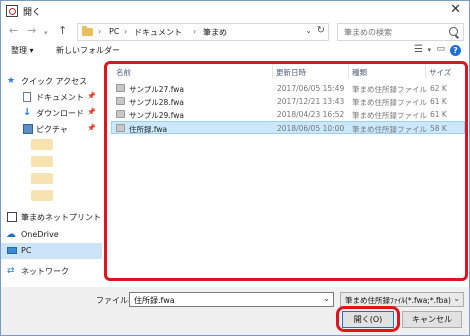 The height and width of the screenshot is (336, 470). I want to click on nav-item-quick-access: ★ クイック アクセス, so click(51, 81).